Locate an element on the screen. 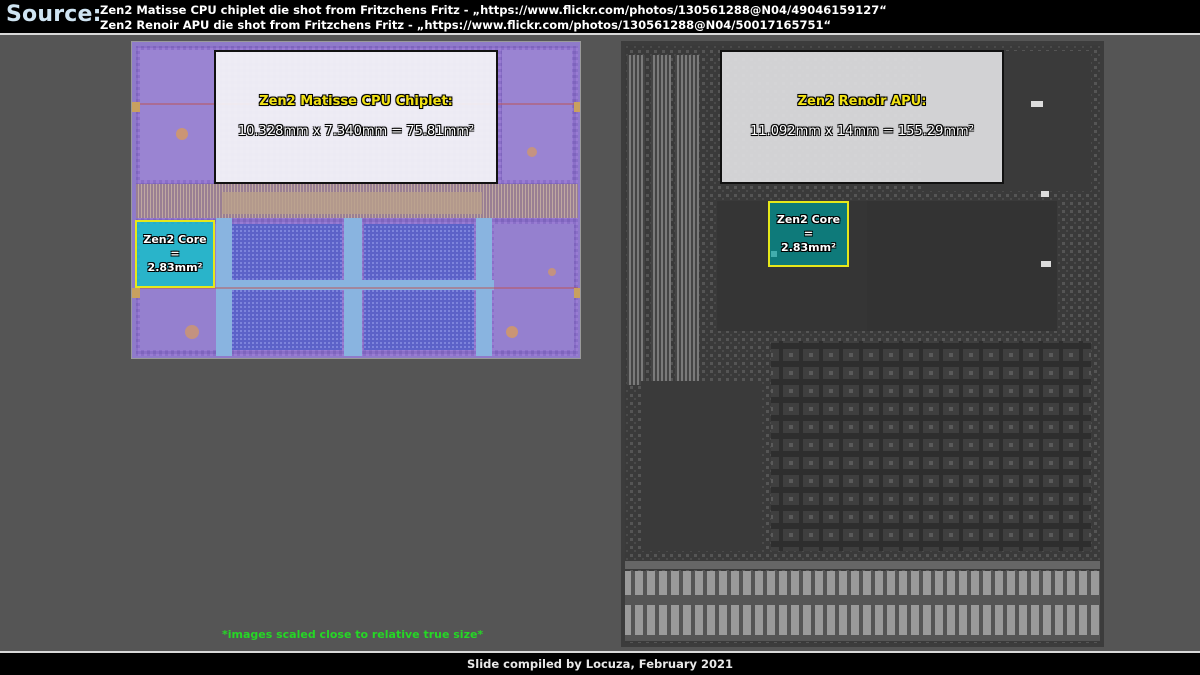 This screenshot has height=675, width=1200. footer: Slide compiled by Locuza, February 2021 is located at coordinates (600, 663).